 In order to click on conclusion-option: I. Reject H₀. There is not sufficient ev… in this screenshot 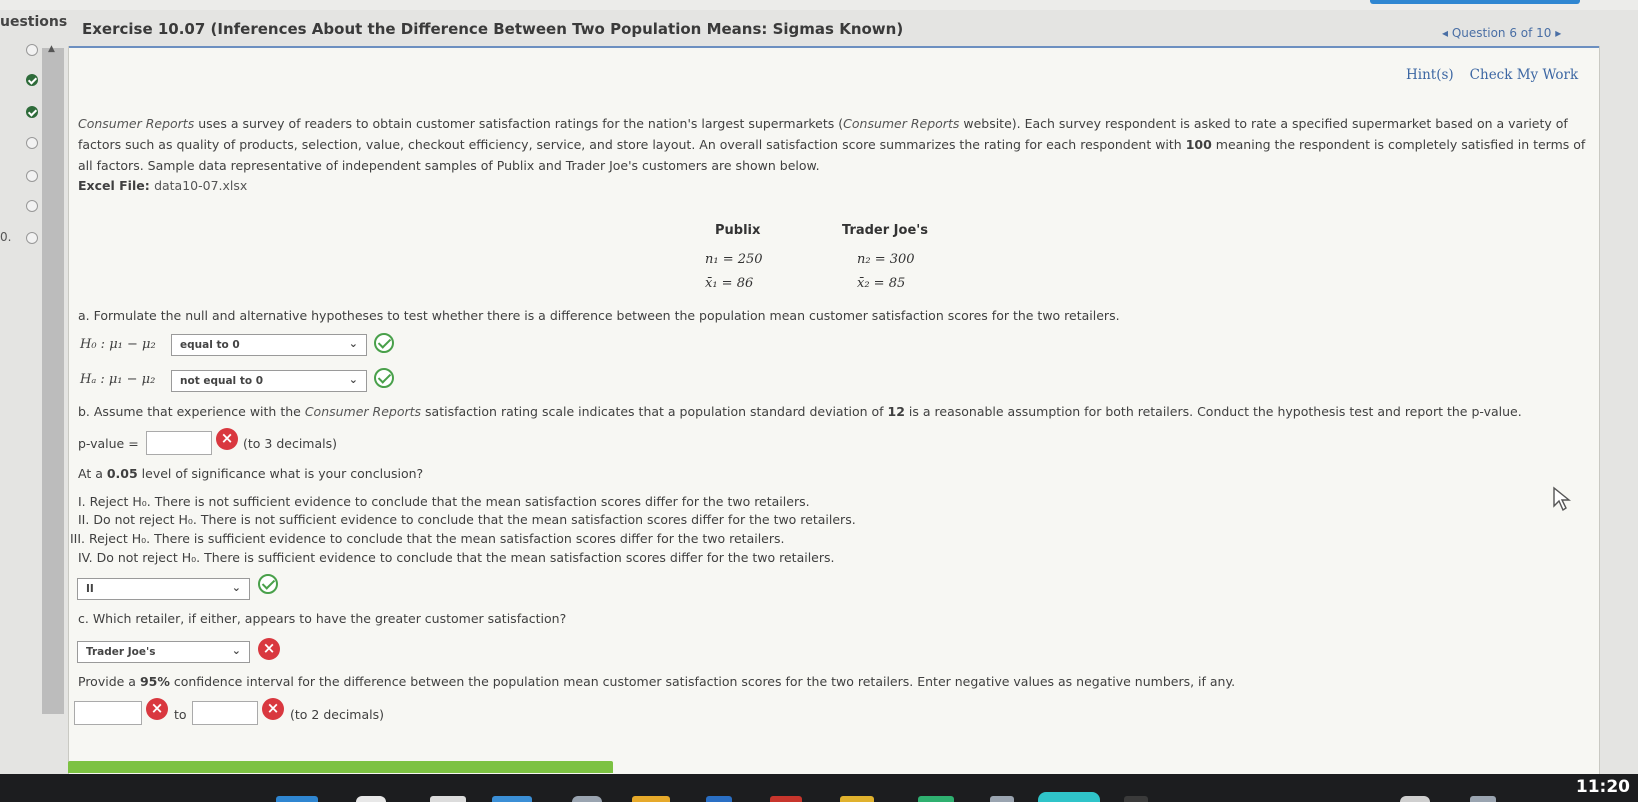, I will do `click(444, 501)`.